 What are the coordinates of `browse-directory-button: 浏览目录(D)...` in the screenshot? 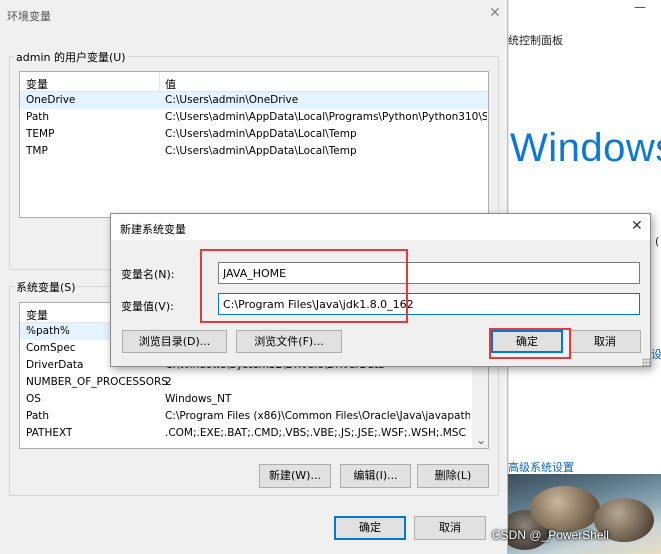 It's located at (174, 341).